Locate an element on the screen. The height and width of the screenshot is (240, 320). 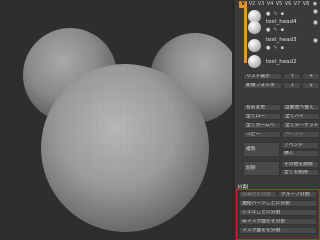
link-icon: ↳ is located at coordinates (311, 85).